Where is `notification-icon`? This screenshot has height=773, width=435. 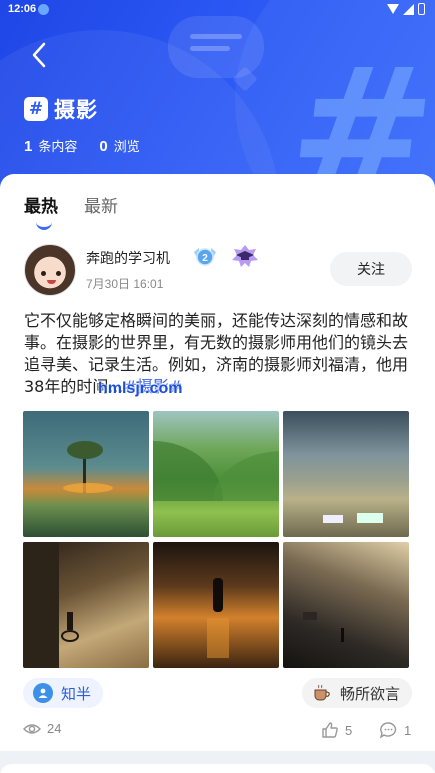 notification-icon is located at coordinates (43, 9).